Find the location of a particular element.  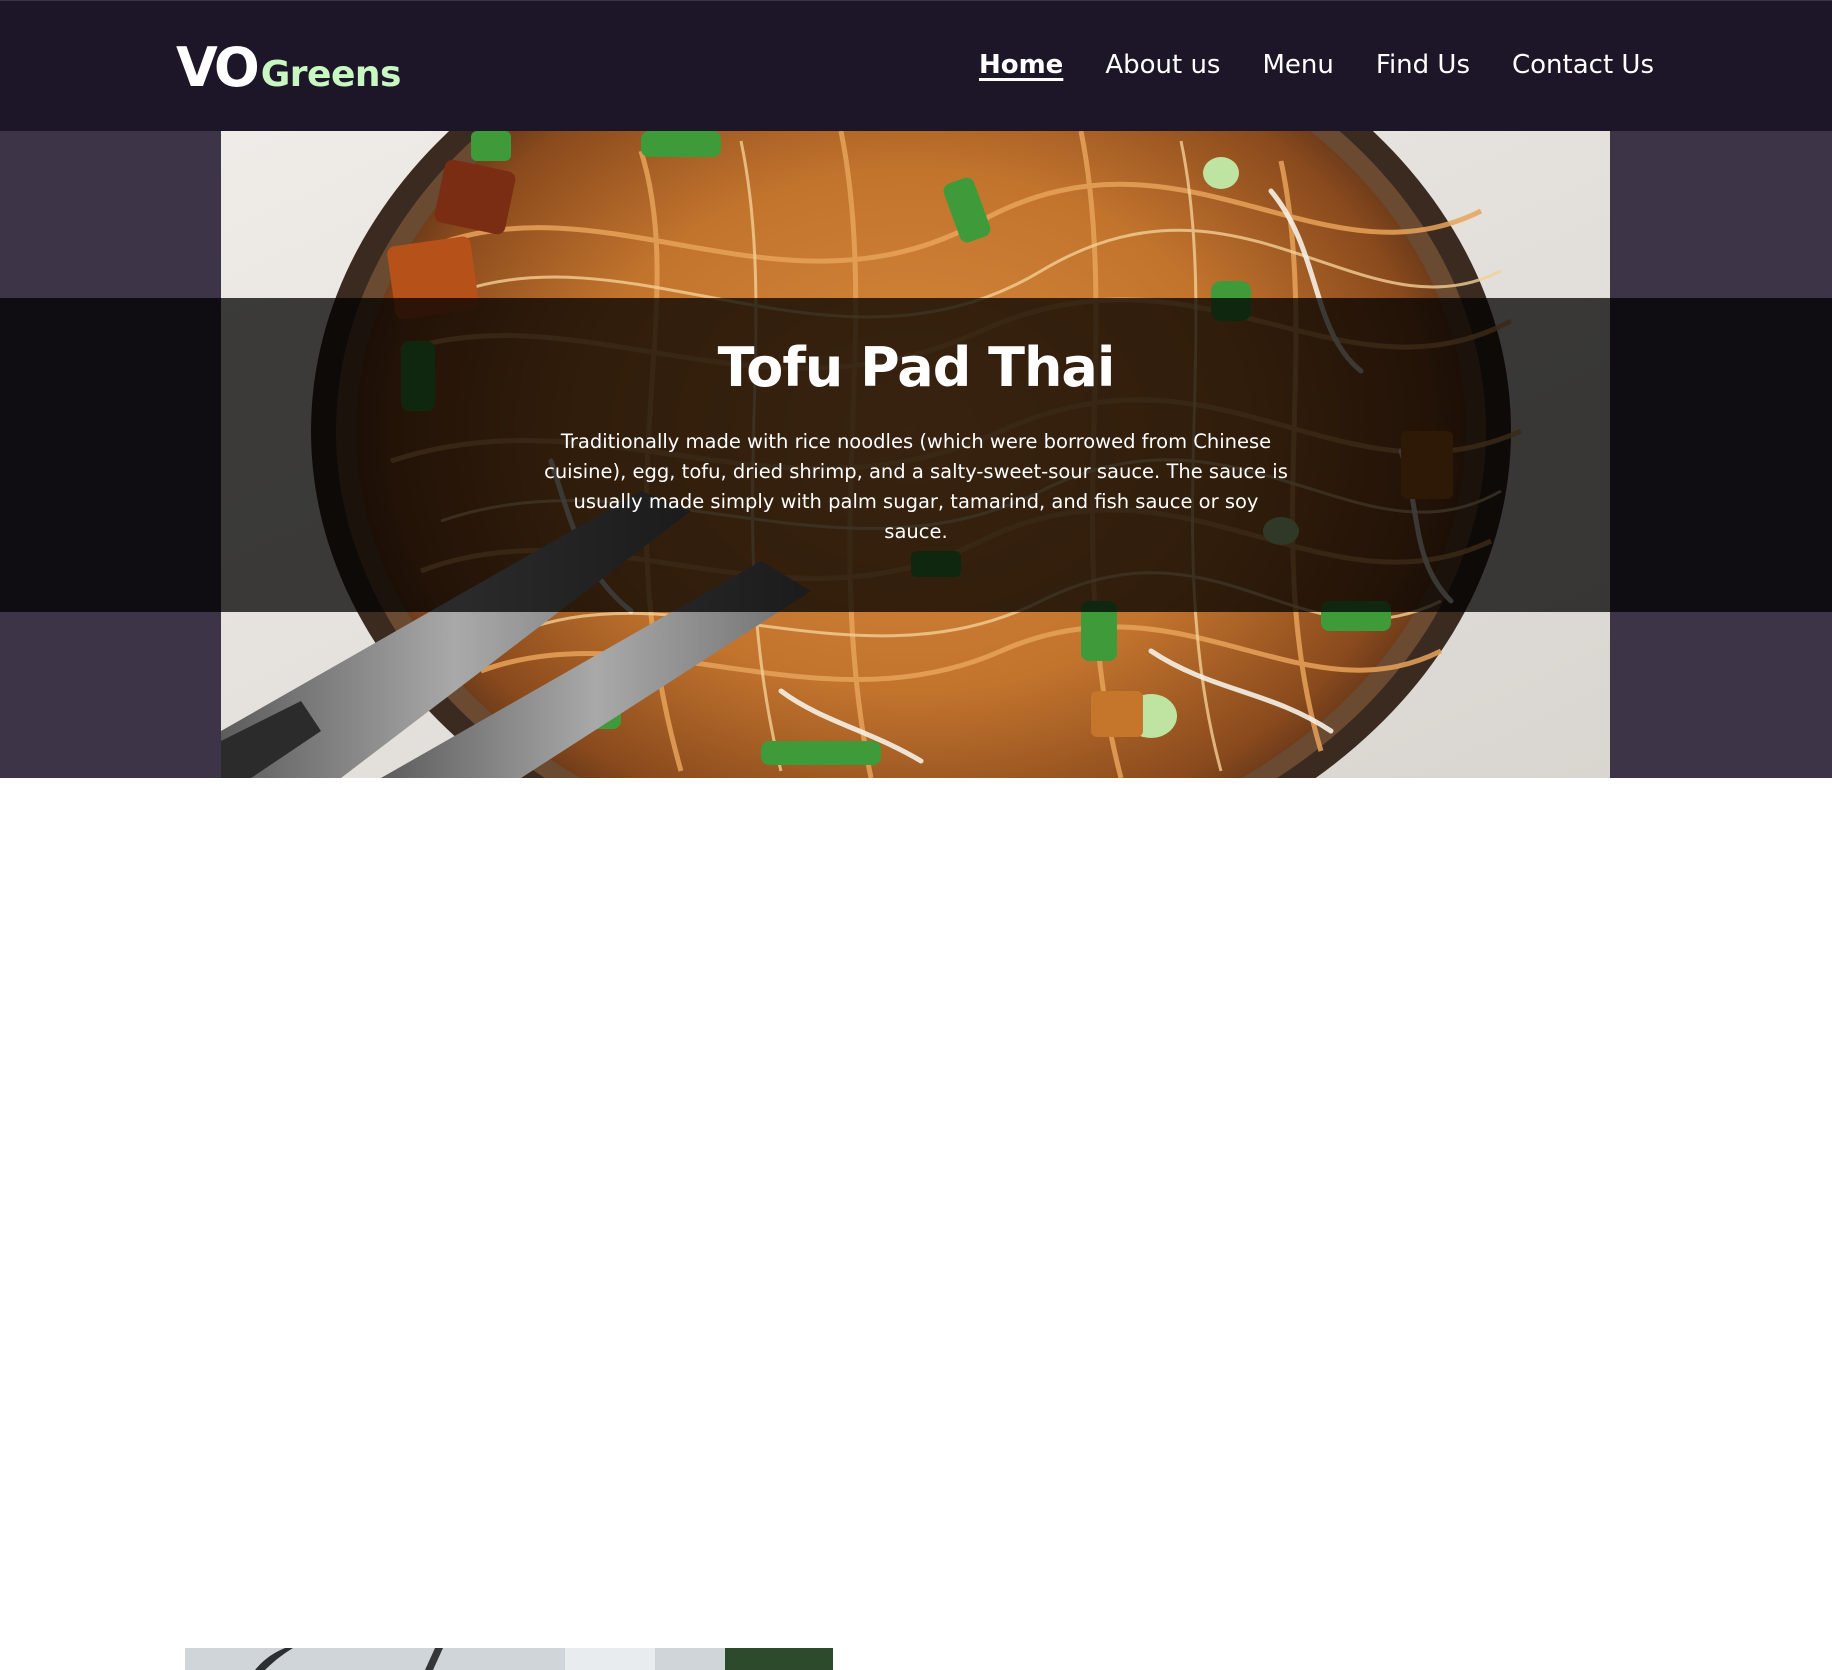

logo-secondary-text: Greens is located at coordinates (331, 74).